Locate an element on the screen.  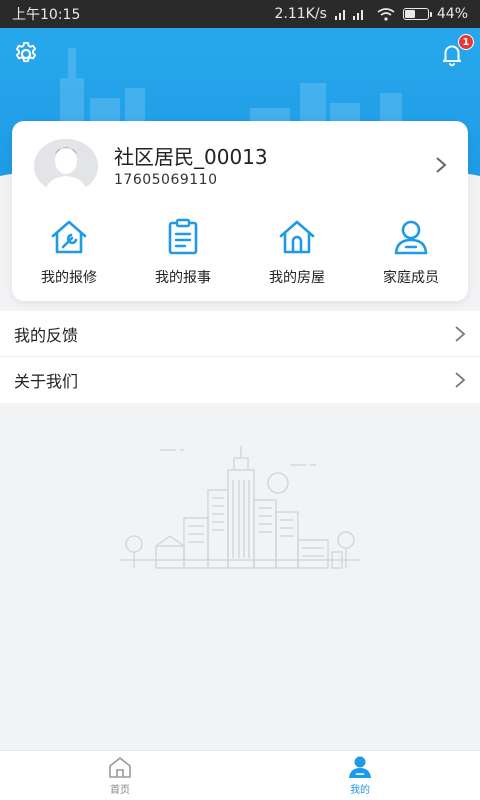
menu-item-feedback: 我的反馈 is located at coordinates (240, 334).